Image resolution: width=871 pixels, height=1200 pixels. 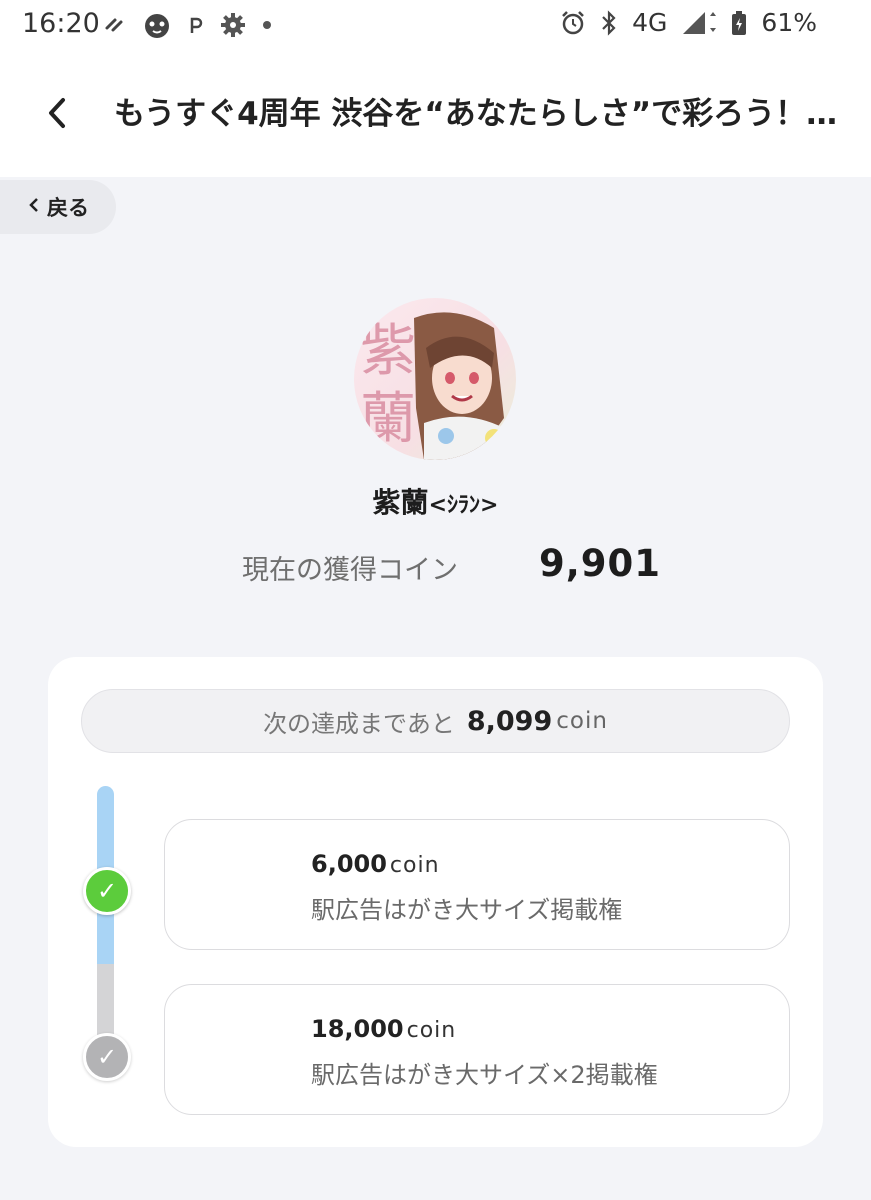 I want to click on alarm-icon, so click(x=573, y=23).